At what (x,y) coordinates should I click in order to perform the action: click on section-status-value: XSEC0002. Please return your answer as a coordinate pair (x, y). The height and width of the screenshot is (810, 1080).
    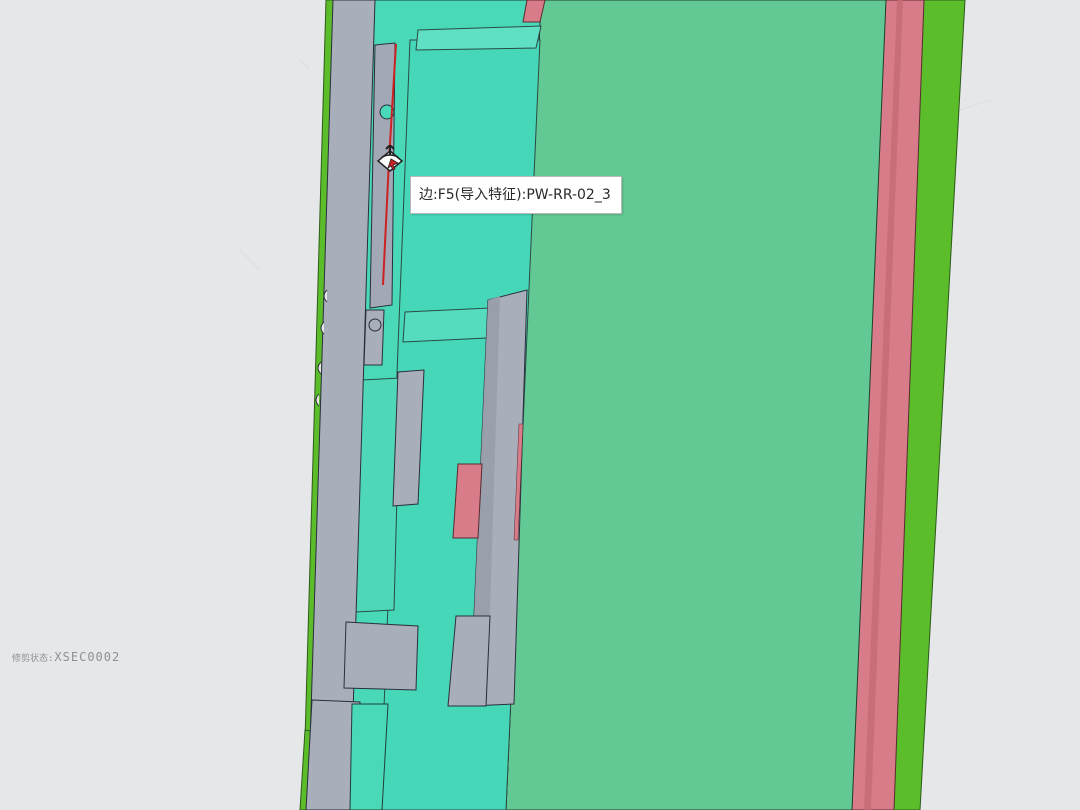
    Looking at the image, I should click on (87, 657).